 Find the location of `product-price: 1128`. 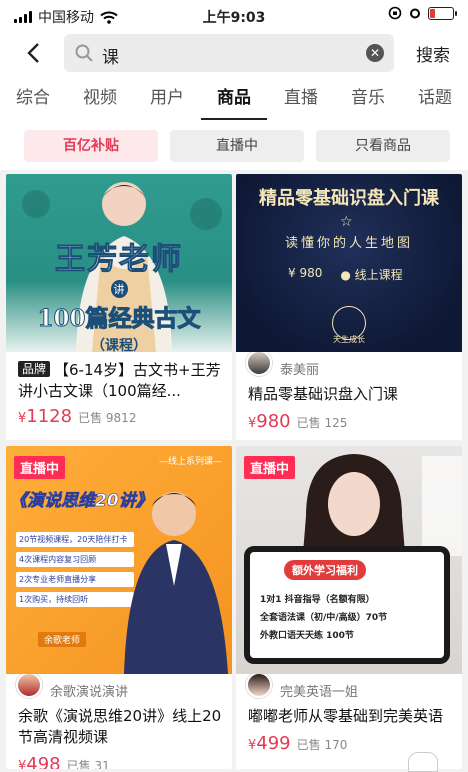

product-price: 1128 is located at coordinates (49, 416).